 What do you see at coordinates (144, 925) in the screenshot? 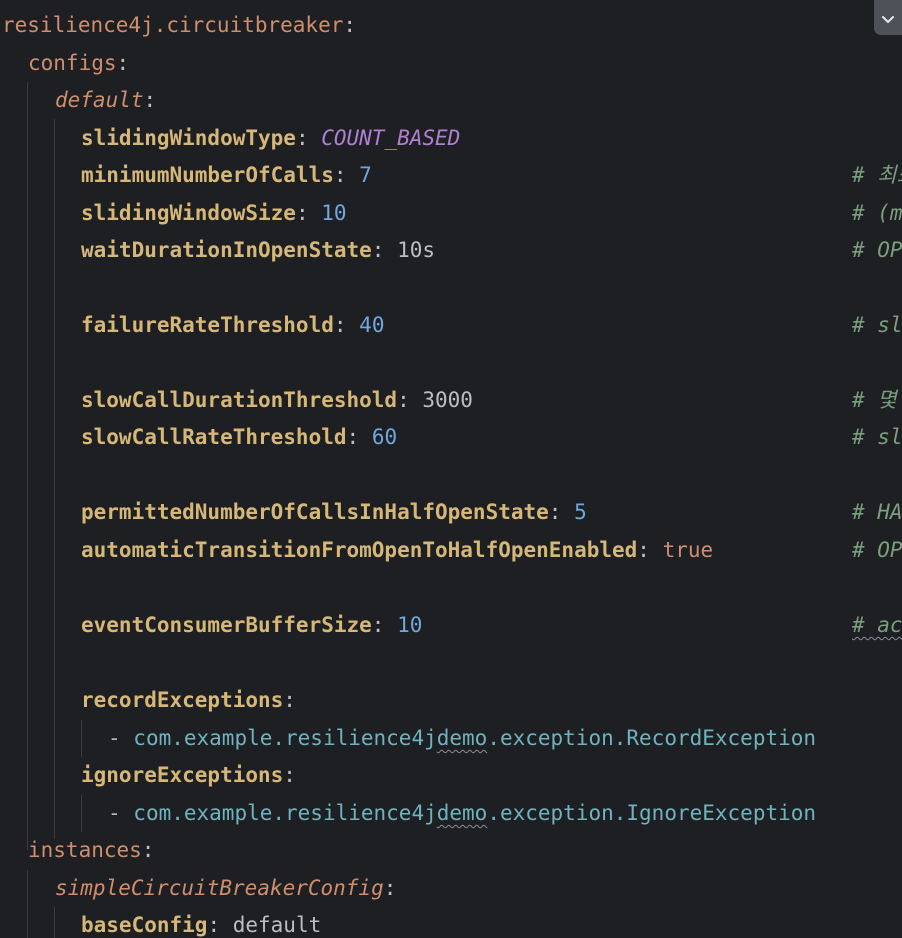
I see `yaml-key: baseConfig` at bounding box center [144, 925].